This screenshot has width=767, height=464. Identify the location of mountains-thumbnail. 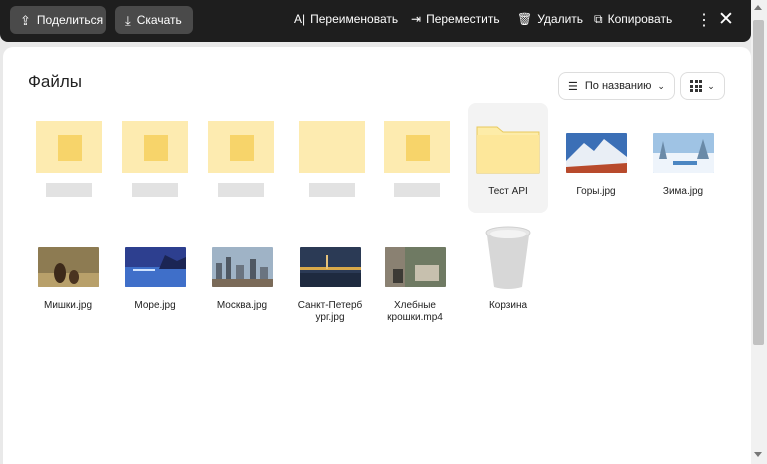
(596, 153).